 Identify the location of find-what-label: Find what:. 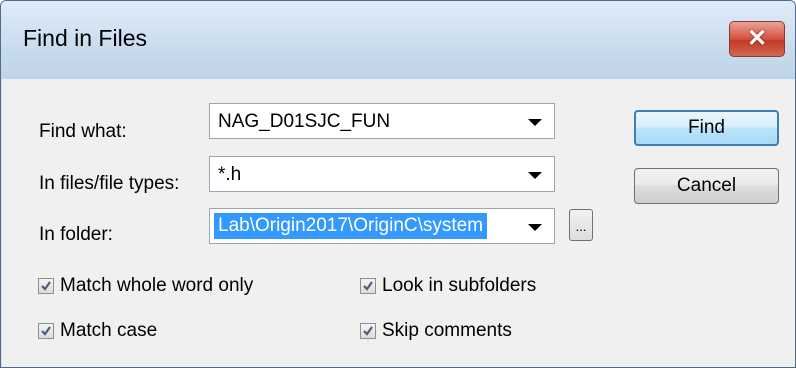
(83, 131).